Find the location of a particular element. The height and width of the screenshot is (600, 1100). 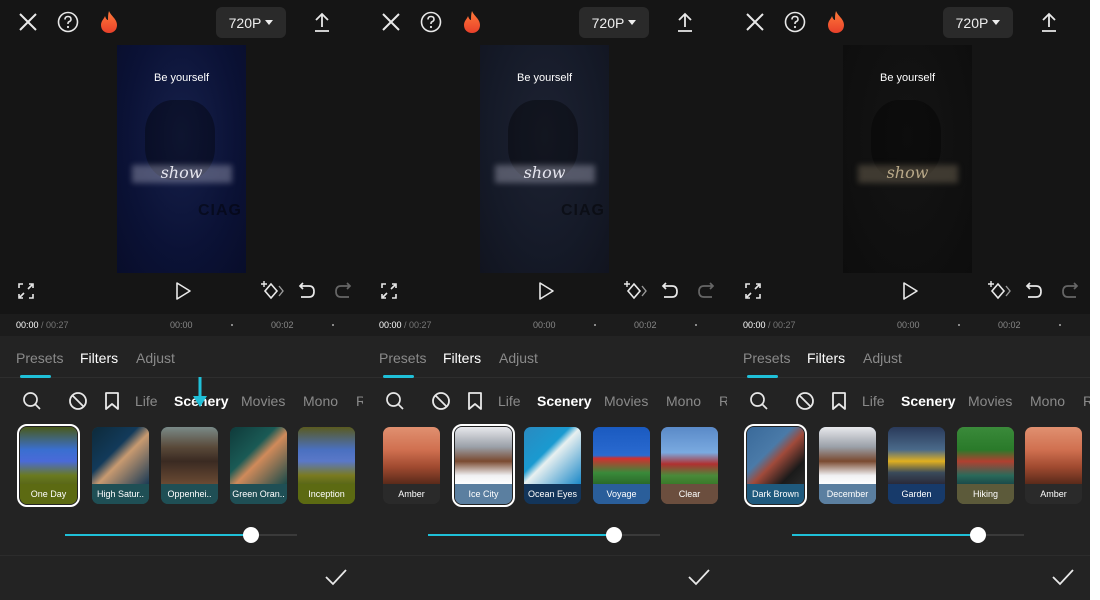

filter-item: Dark Brown is located at coordinates (775, 465).